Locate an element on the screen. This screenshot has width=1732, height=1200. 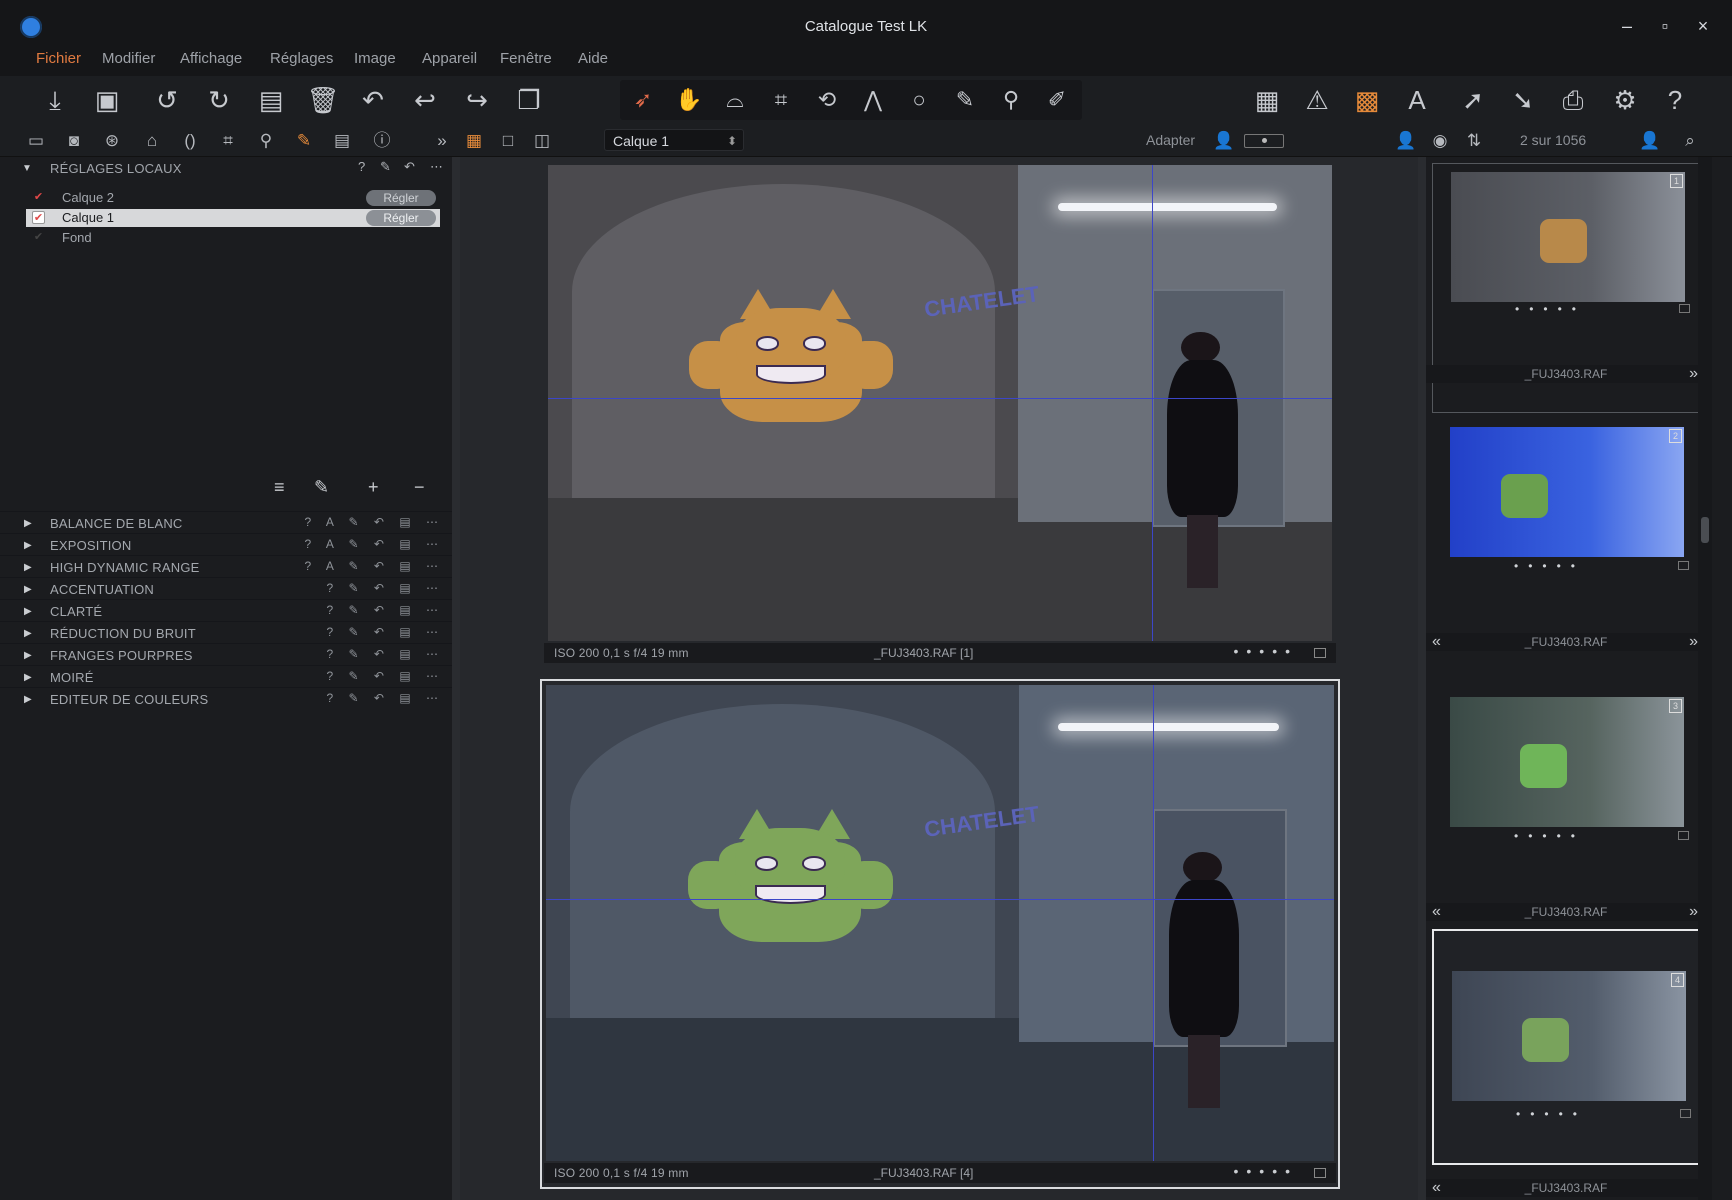
reset-small-icon: ↶ is located at coordinates (409, 167).